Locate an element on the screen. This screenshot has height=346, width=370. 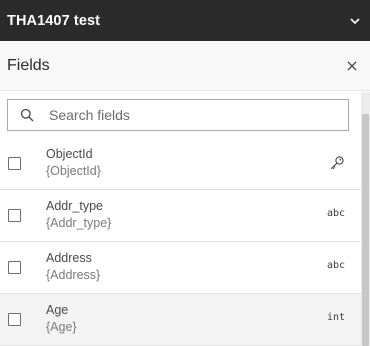
field-expression: {Addr_type} is located at coordinates (79, 223).